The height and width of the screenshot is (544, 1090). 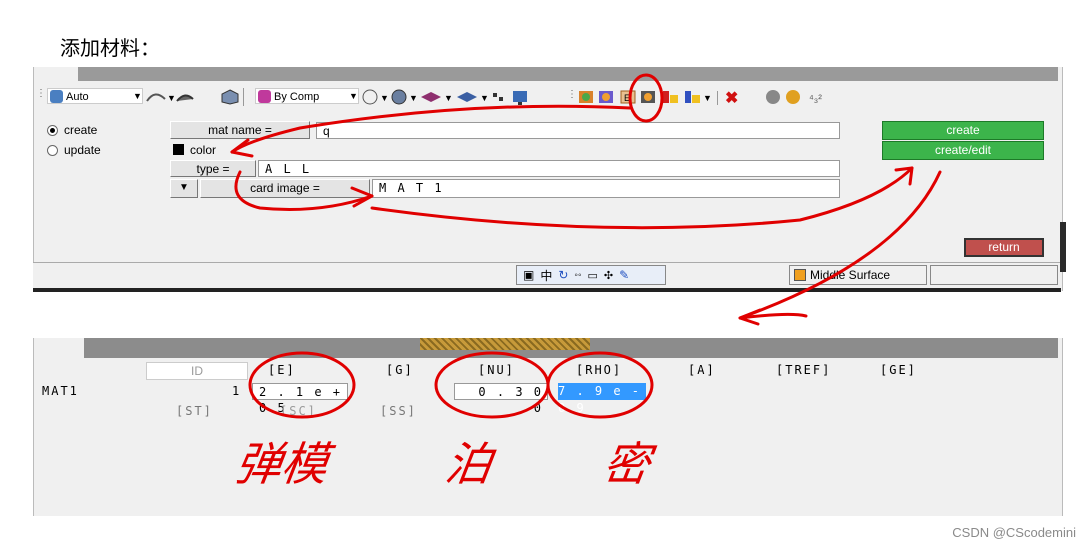 I want to click on annotation-circle-rho, so click(x=600, y=385).